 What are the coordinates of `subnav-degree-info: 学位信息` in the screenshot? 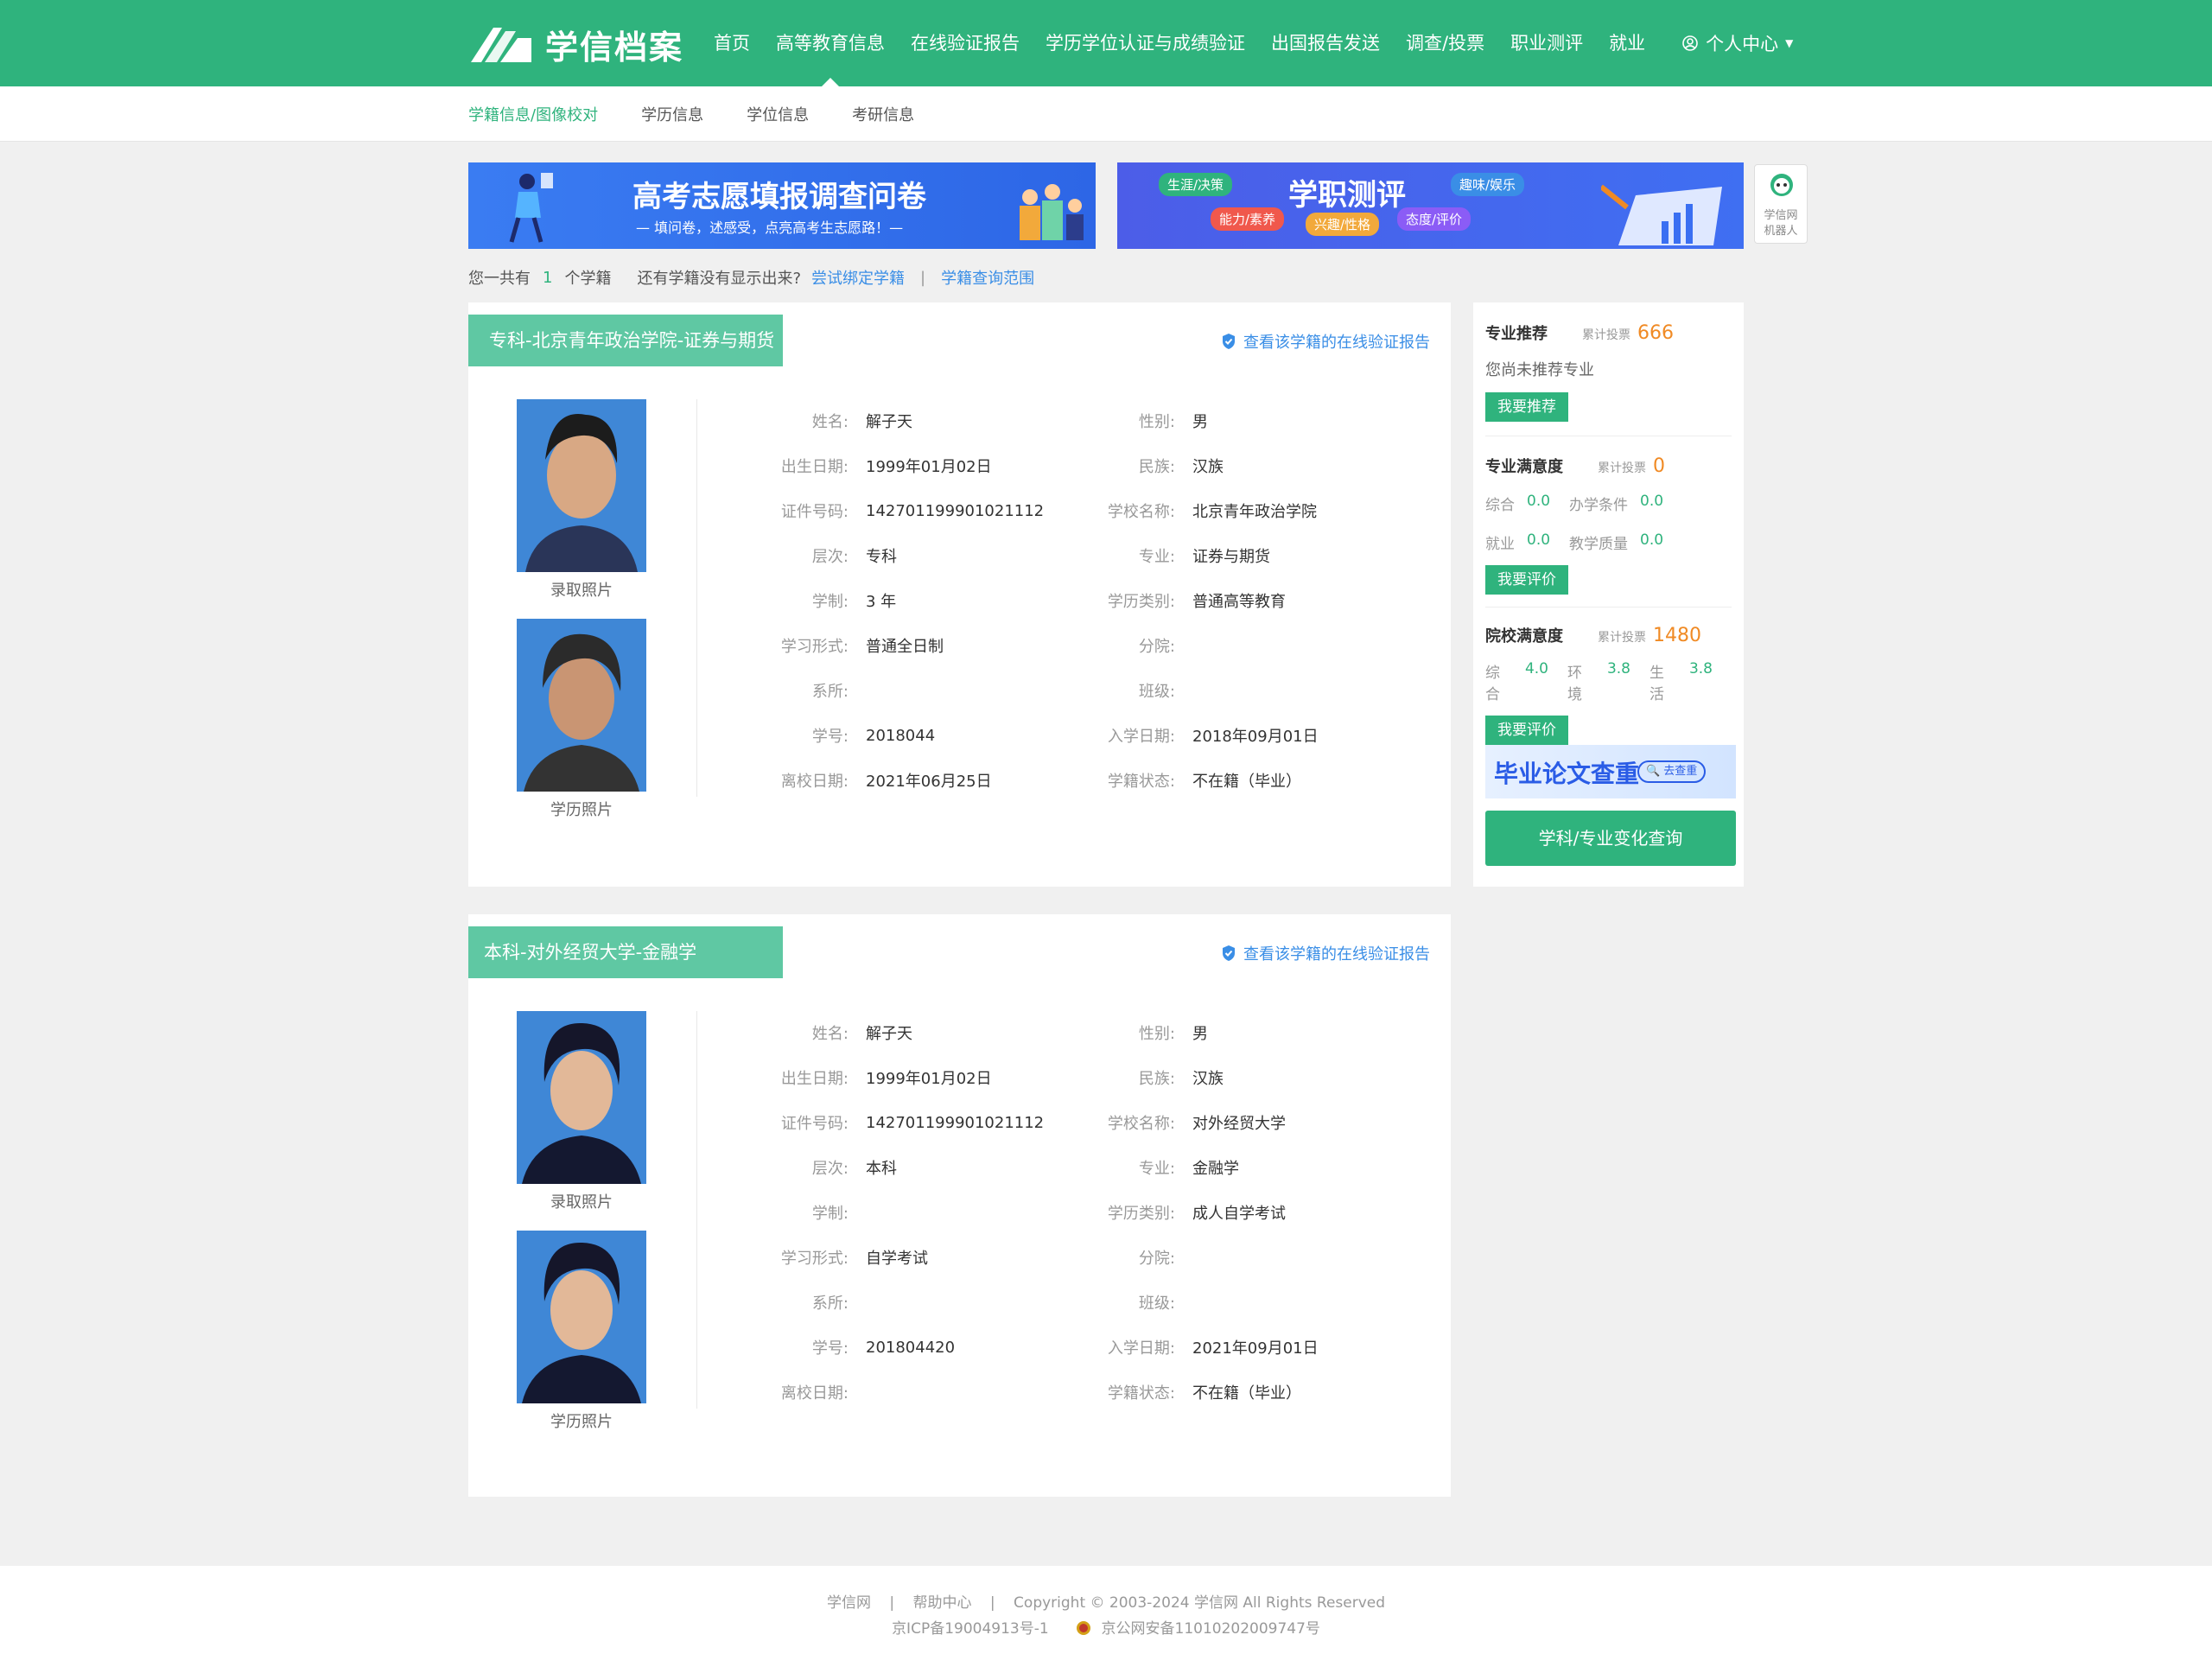 It's located at (778, 114).